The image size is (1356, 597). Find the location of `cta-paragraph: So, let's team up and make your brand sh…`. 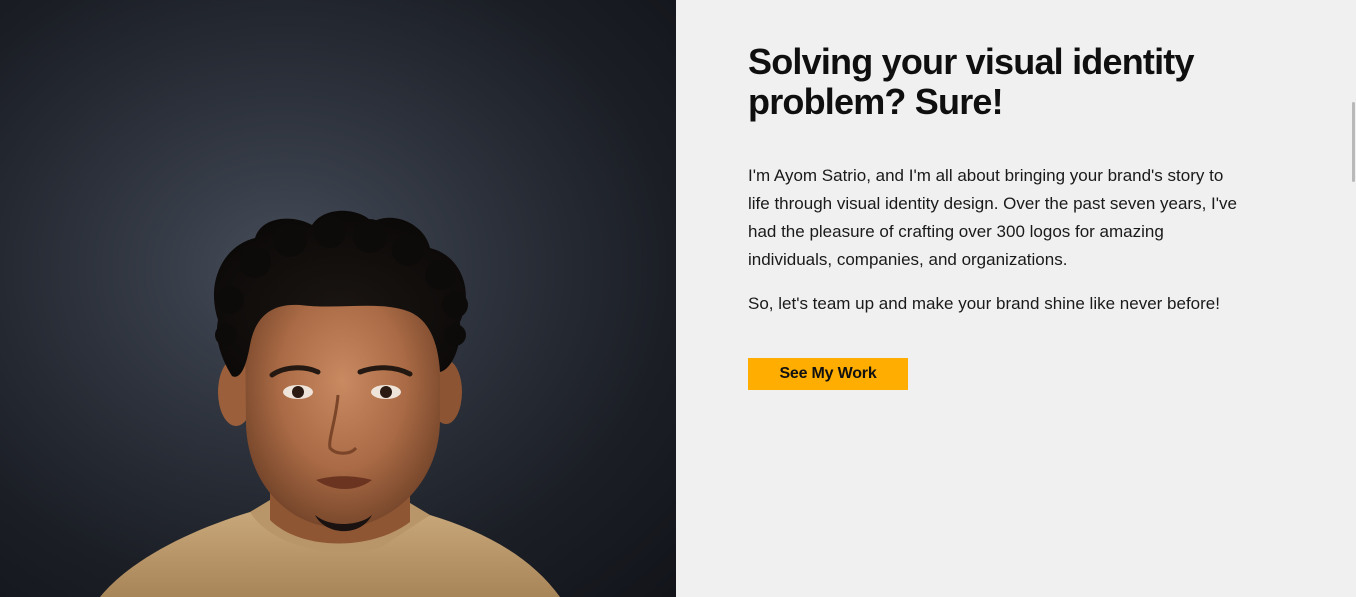

cta-paragraph: So, let's team up and make your brand sh… is located at coordinates (984, 303).